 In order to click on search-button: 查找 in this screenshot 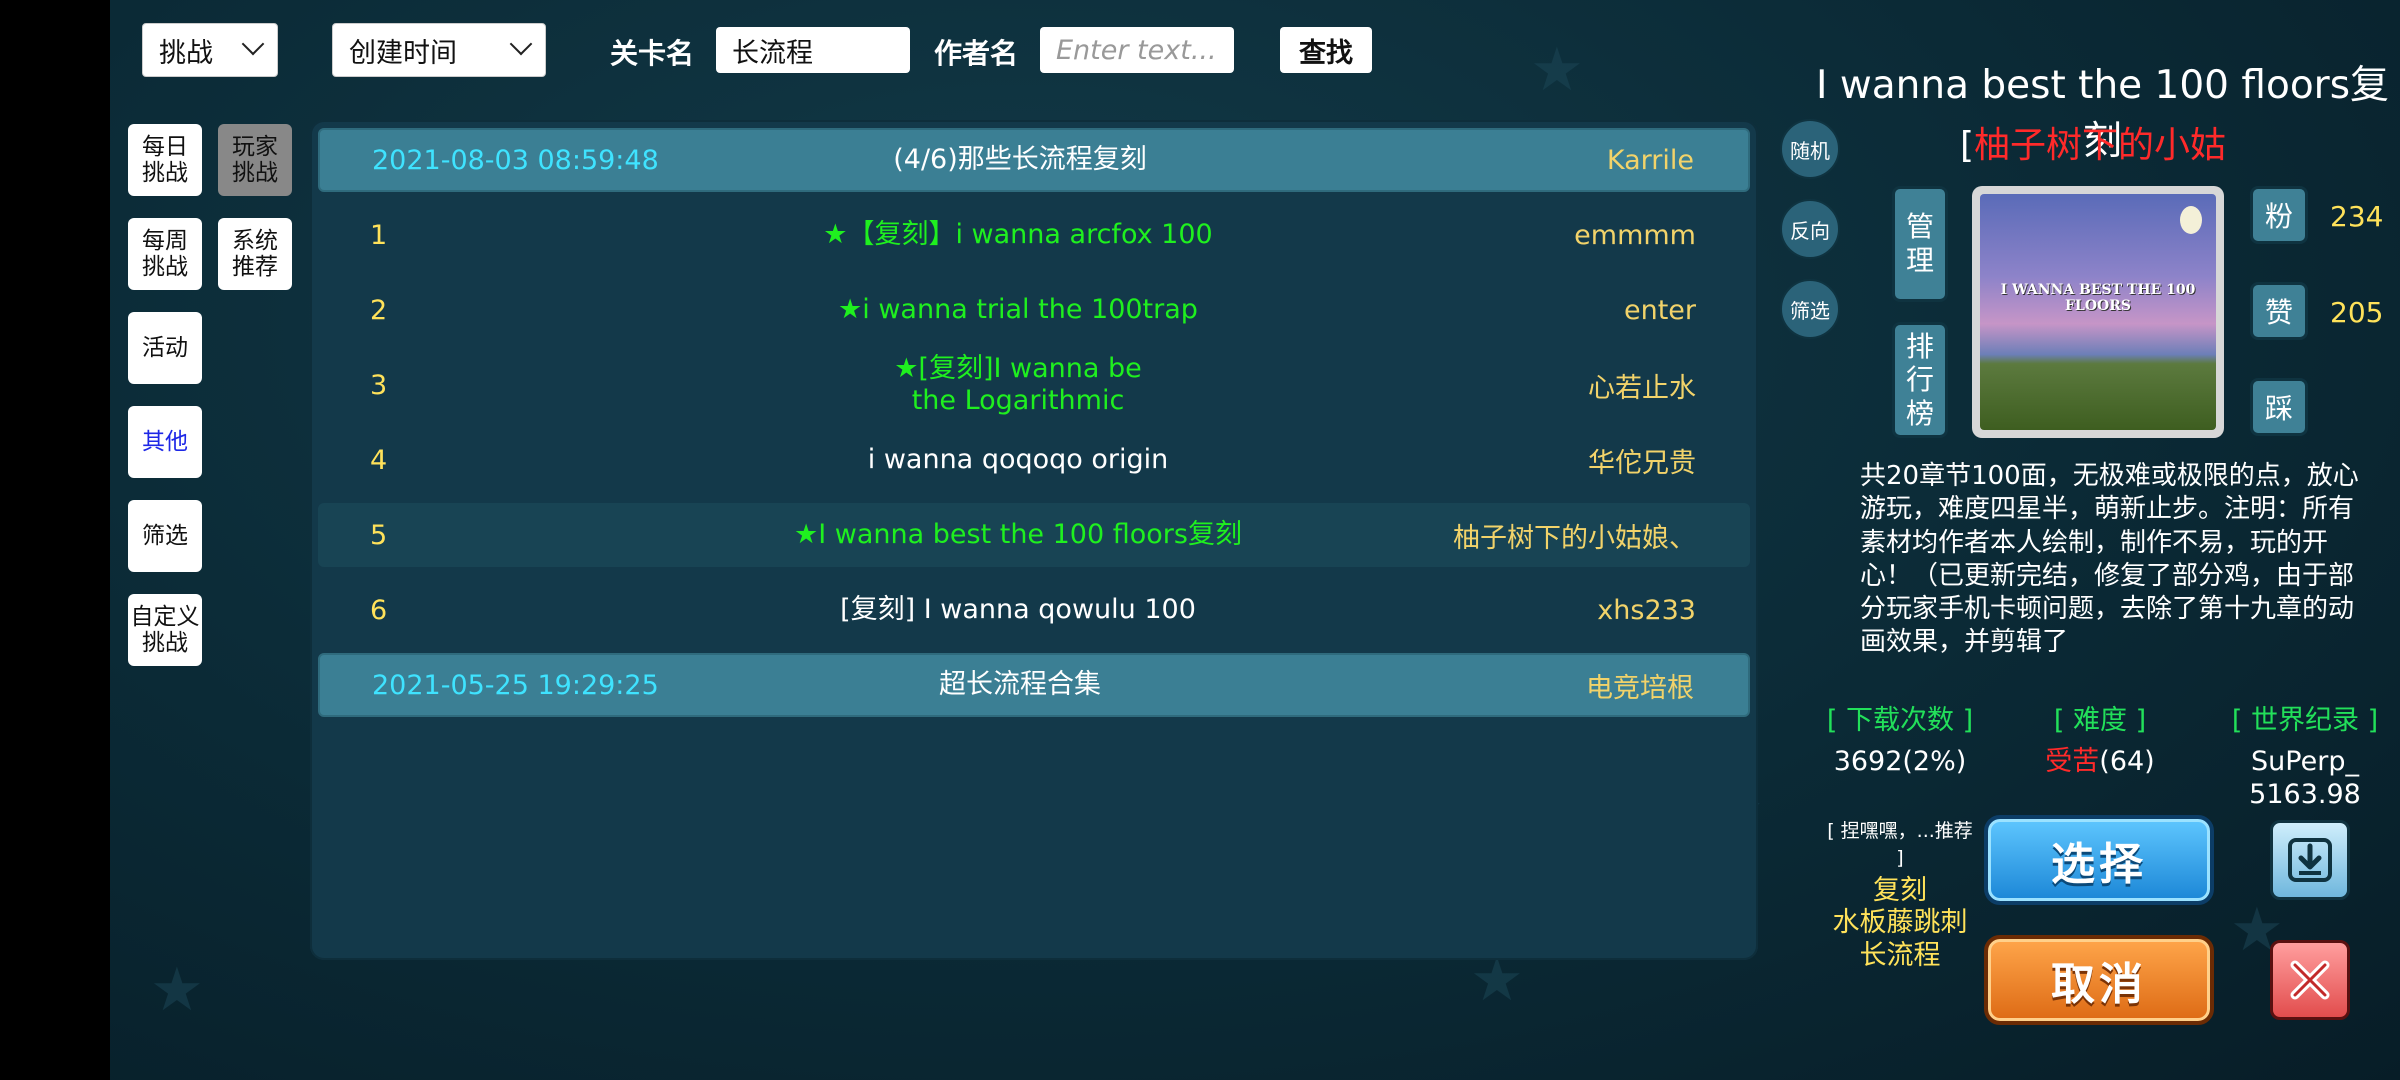, I will do `click(1326, 50)`.